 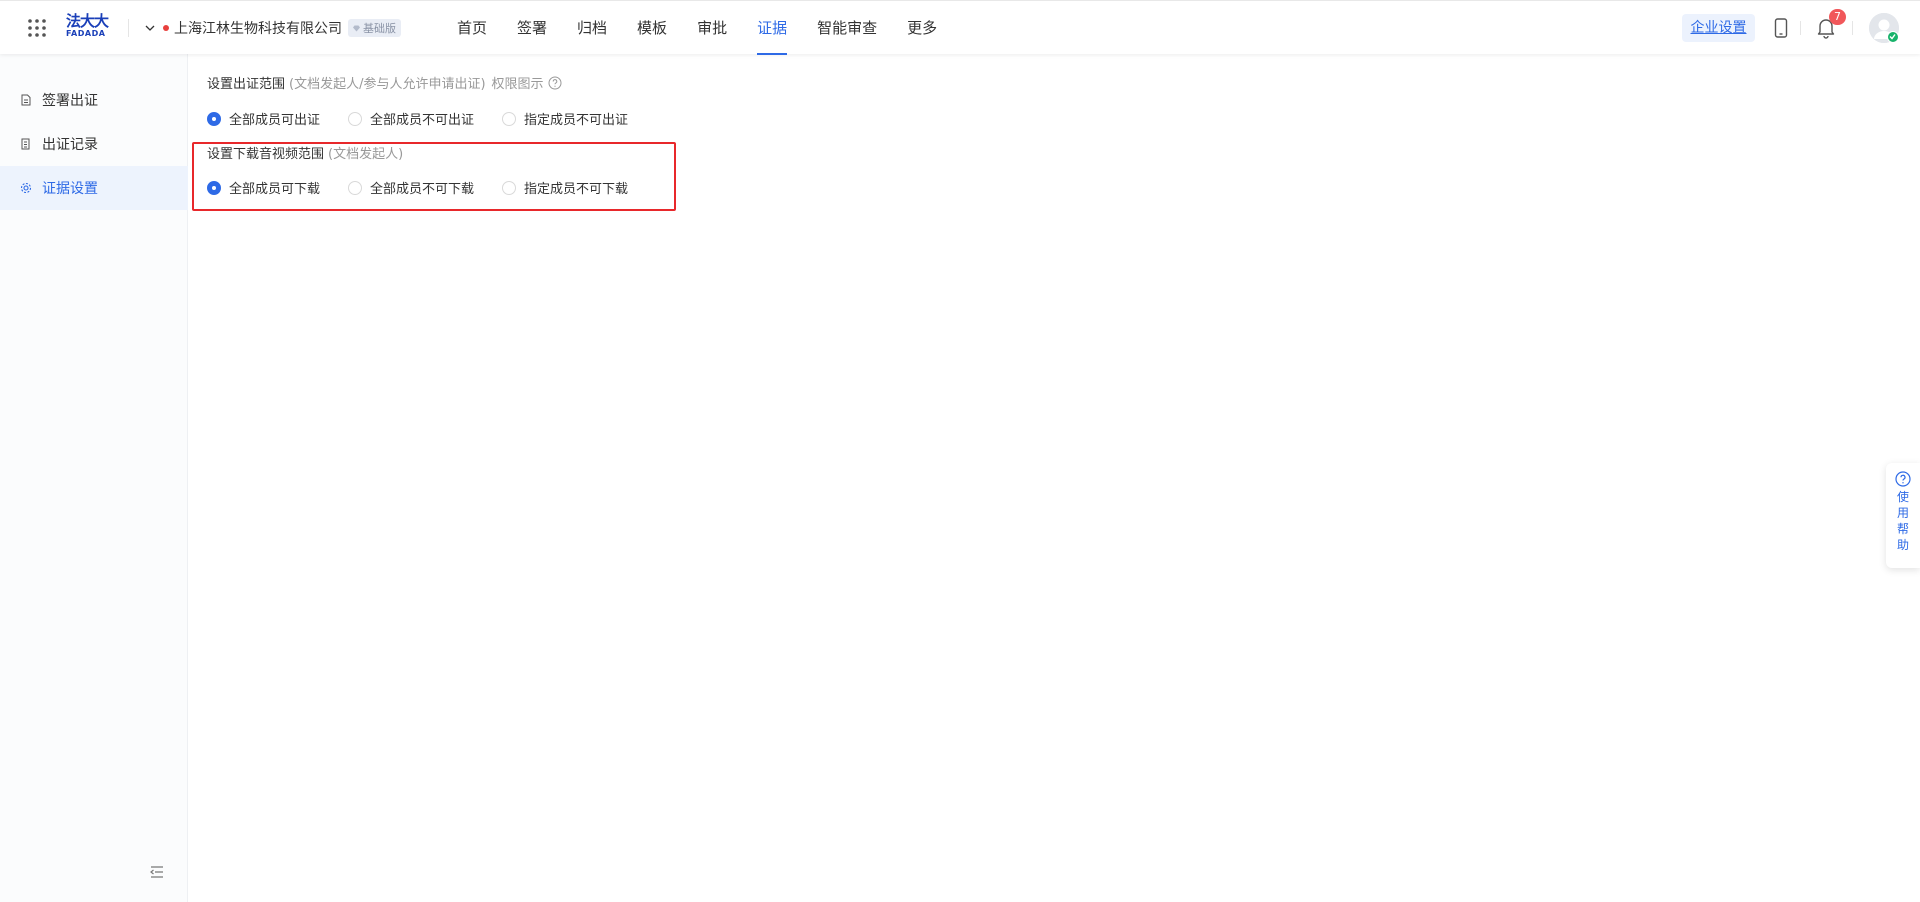 I want to click on enterprise-settings-button: 企业设置, so click(x=1718, y=28).